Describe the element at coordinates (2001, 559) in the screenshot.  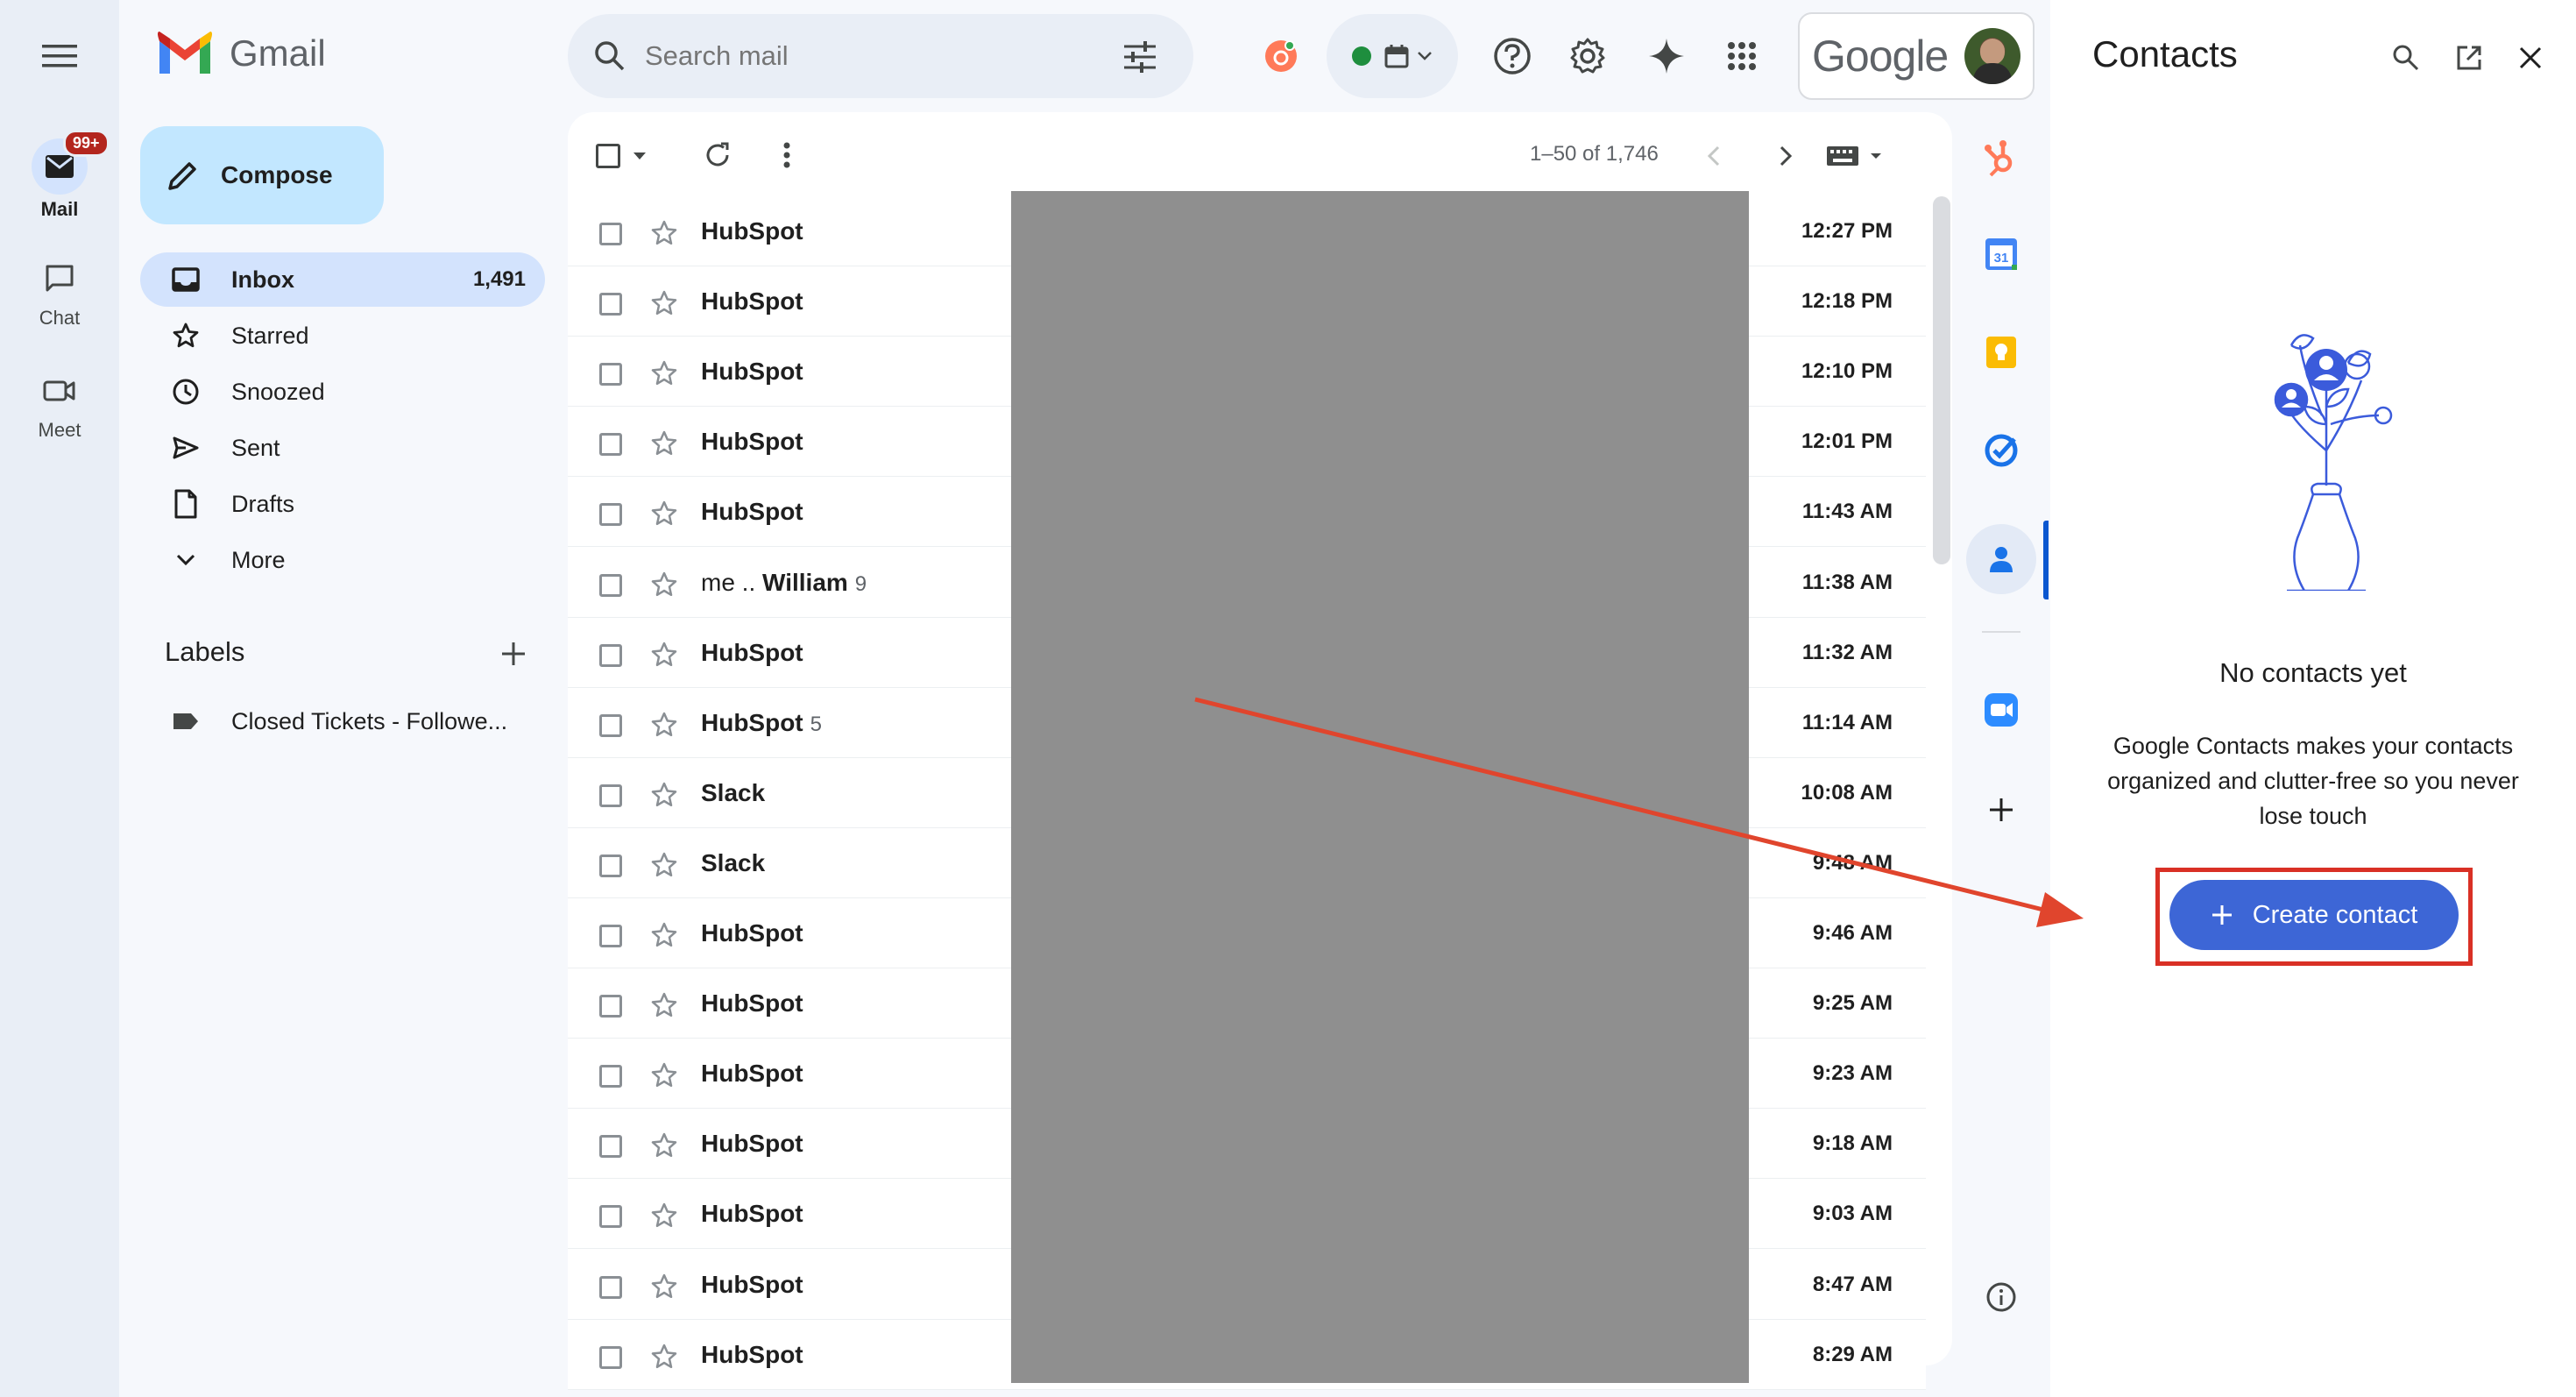
I see `addon-contacts` at that location.